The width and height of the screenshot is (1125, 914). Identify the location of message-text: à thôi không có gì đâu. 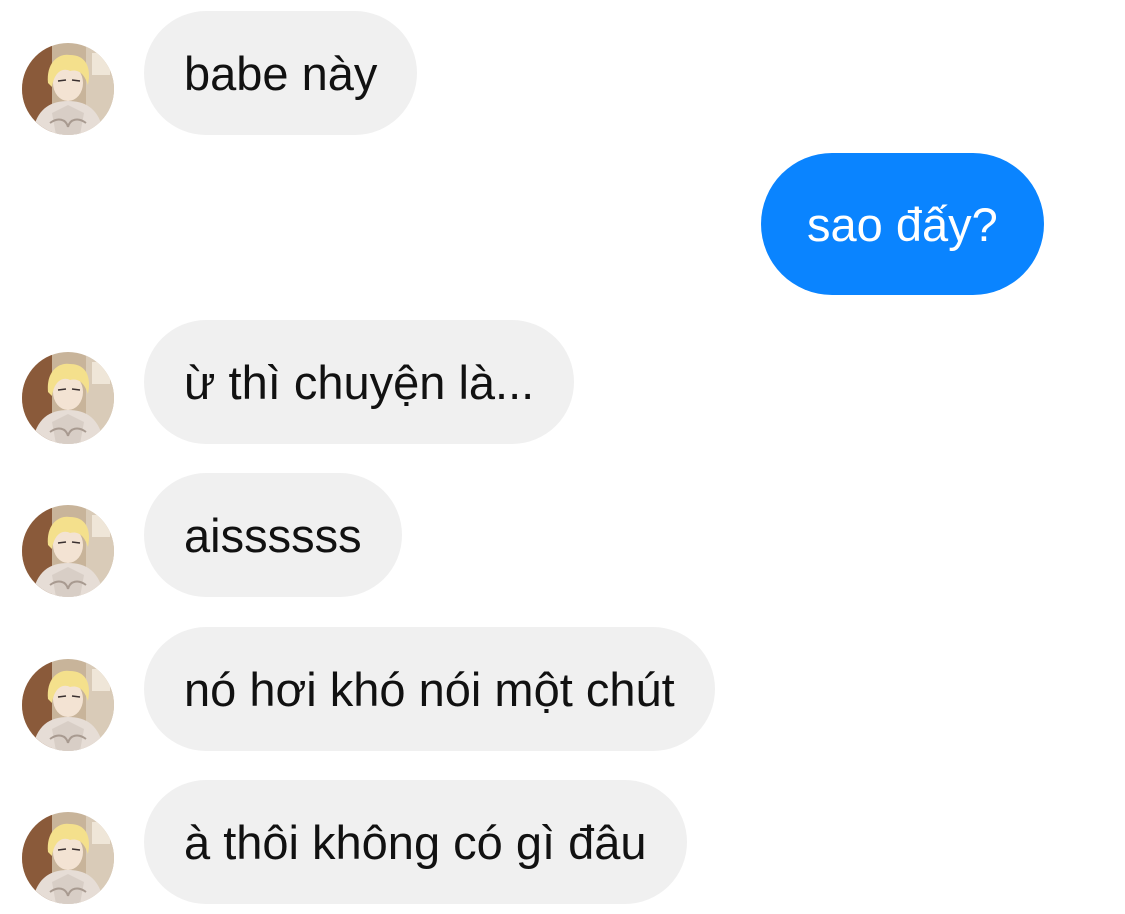
(415, 842).